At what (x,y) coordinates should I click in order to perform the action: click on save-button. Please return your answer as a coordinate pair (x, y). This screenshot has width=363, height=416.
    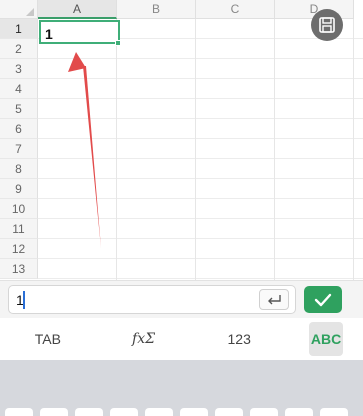
    Looking at the image, I should click on (327, 25).